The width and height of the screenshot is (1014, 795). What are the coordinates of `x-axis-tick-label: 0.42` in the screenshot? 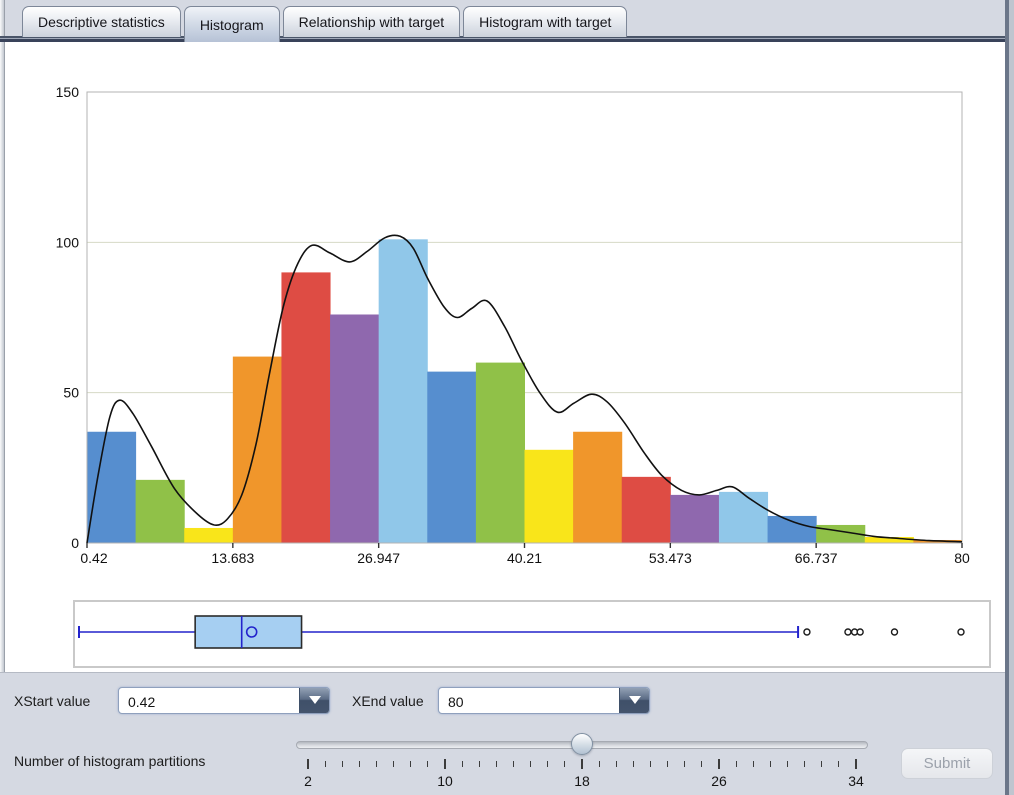 It's located at (93, 558).